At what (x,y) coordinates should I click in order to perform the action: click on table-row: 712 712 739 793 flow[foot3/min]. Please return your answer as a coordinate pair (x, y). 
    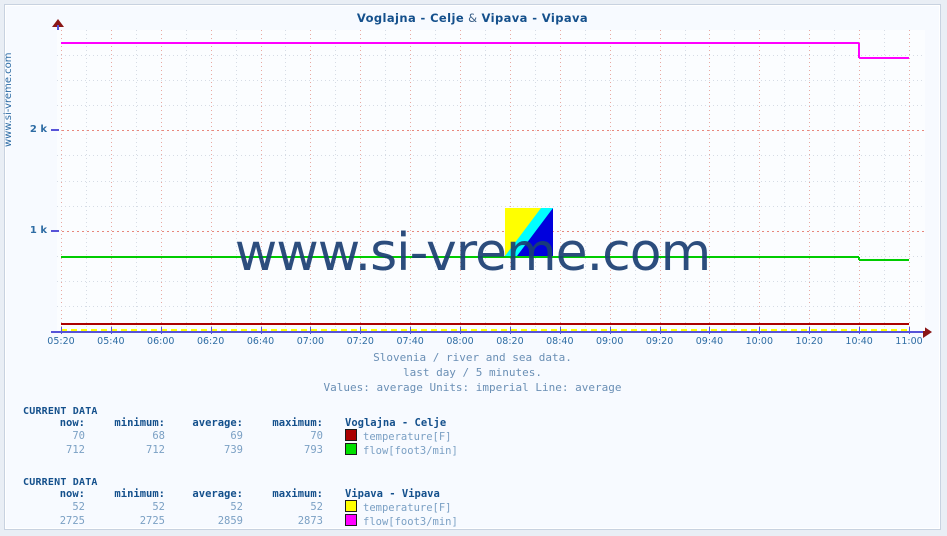
    Looking at the image, I should click on (240, 450).